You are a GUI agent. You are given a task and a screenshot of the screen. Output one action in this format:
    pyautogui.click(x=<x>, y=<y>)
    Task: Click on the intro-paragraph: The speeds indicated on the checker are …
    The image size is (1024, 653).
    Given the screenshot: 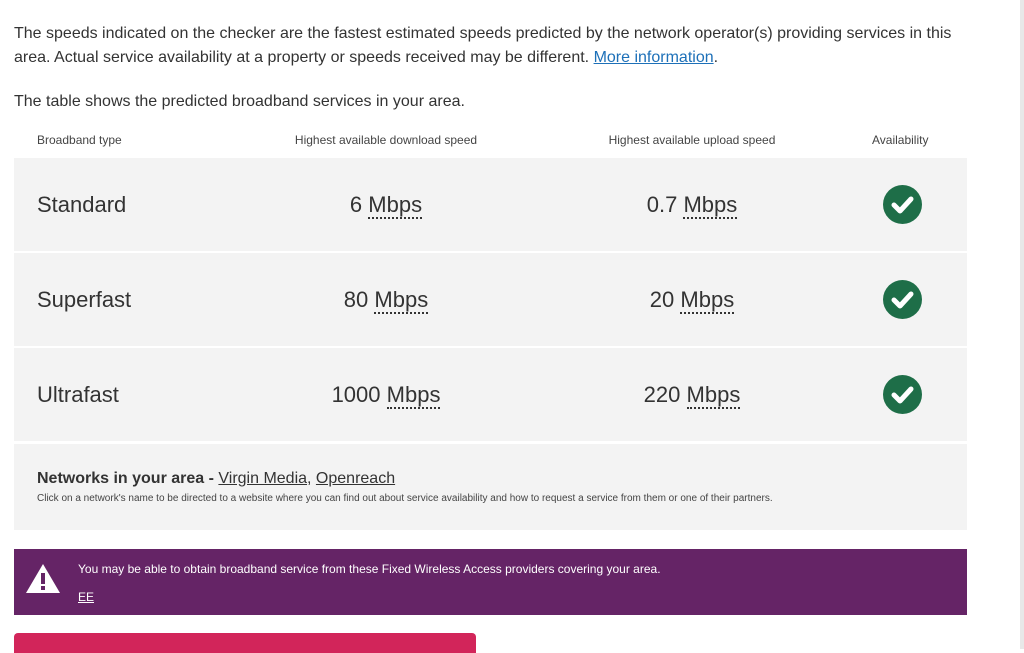 What is the action you would take?
    pyautogui.click(x=490, y=46)
    